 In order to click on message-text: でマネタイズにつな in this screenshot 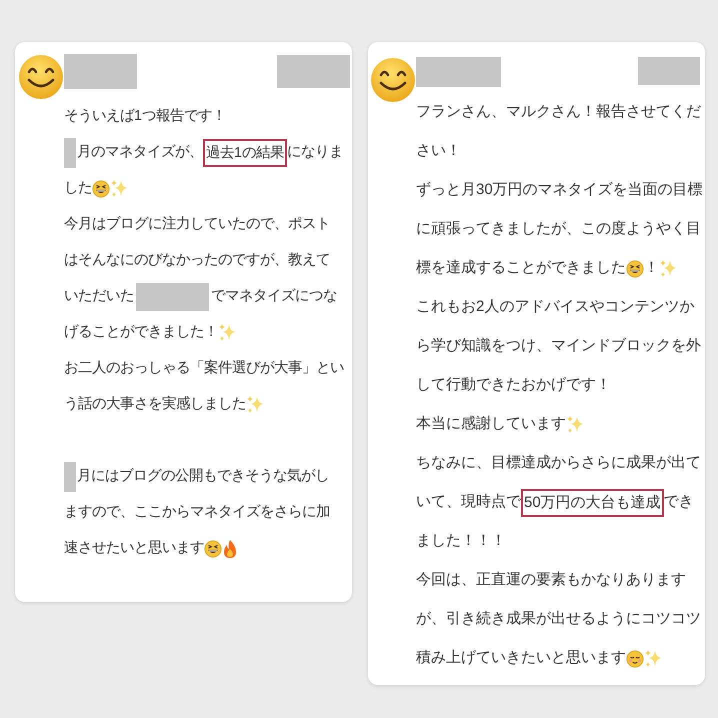, I will do `click(274, 296)`.